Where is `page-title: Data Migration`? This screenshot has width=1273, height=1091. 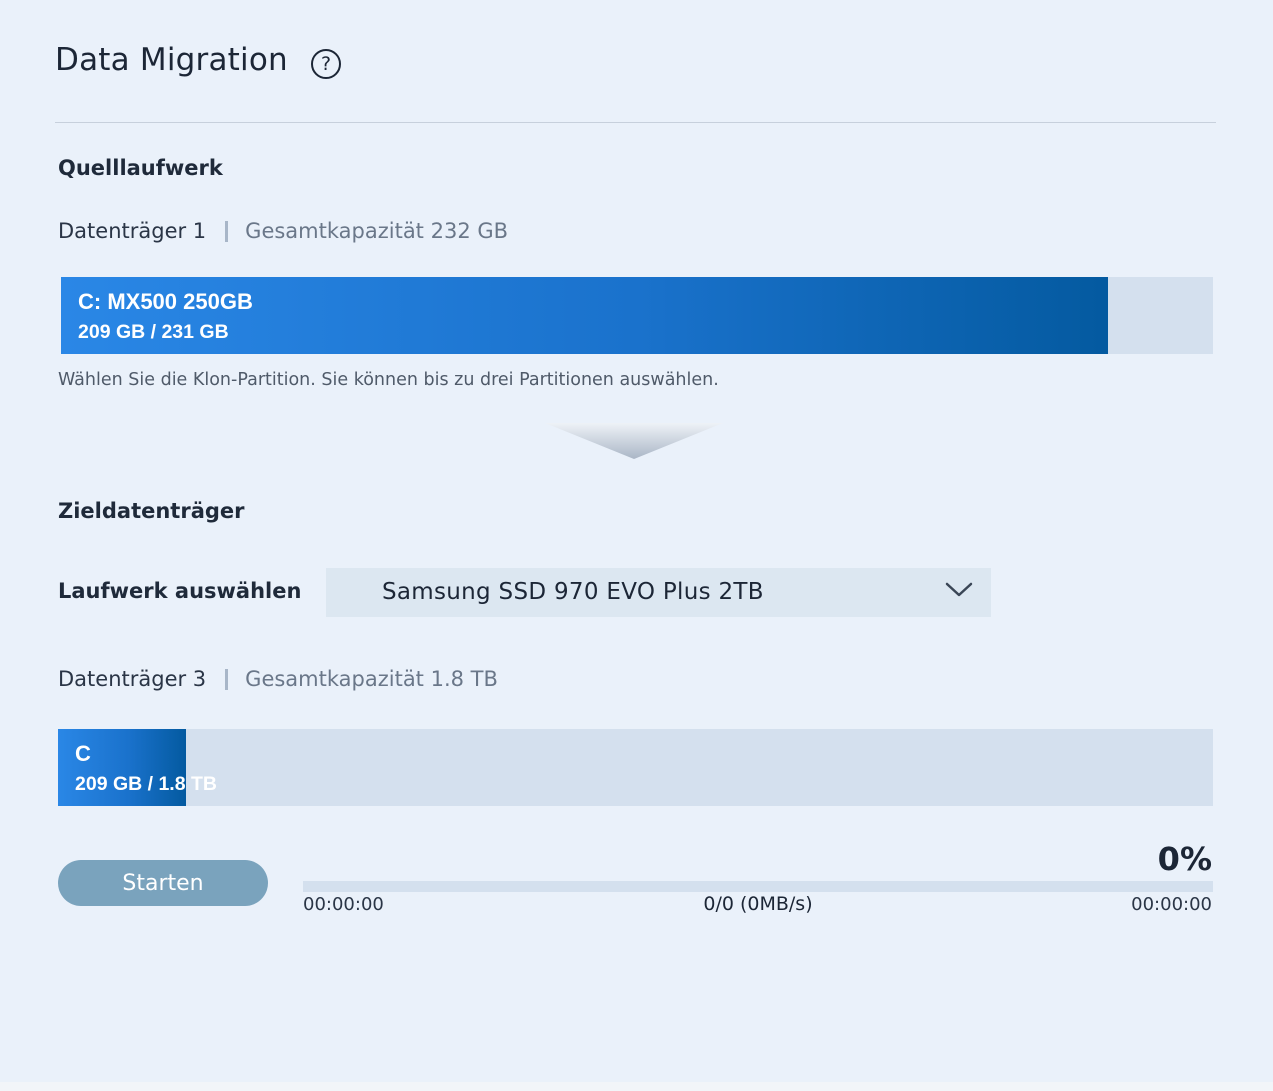
page-title: Data Migration is located at coordinates (171, 60).